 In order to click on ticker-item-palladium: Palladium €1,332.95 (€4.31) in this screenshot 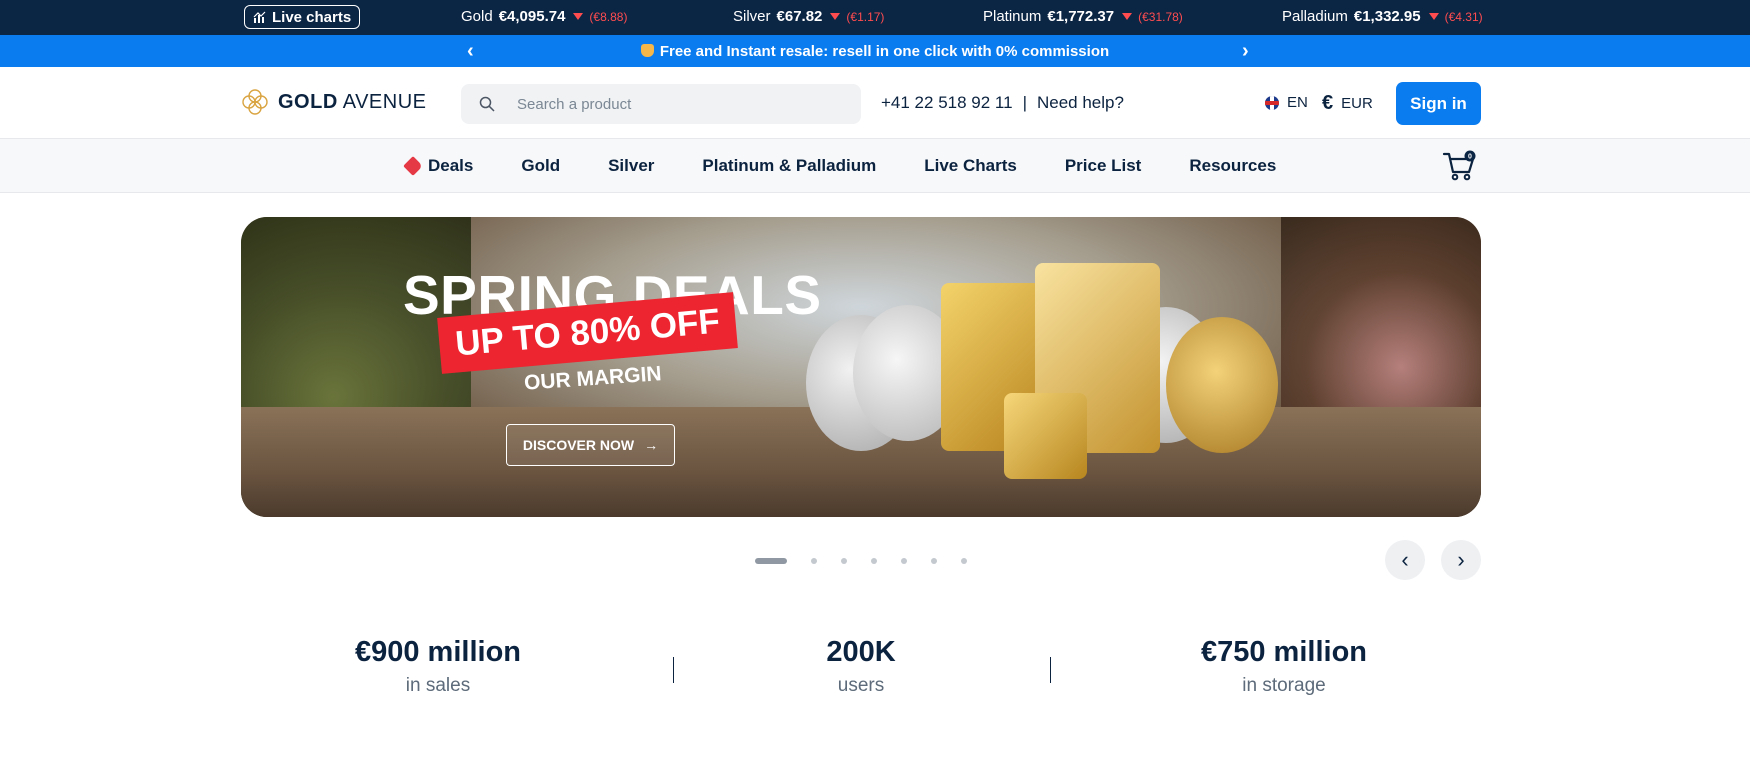, I will do `click(1382, 16)`.